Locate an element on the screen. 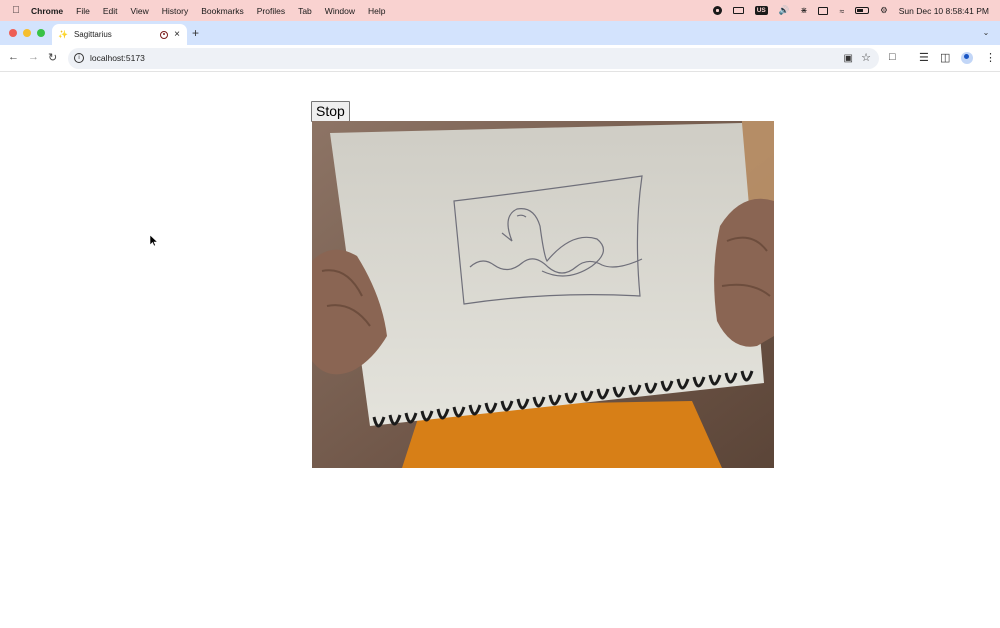  minimize-window-button is located at coordinates (27, 33).